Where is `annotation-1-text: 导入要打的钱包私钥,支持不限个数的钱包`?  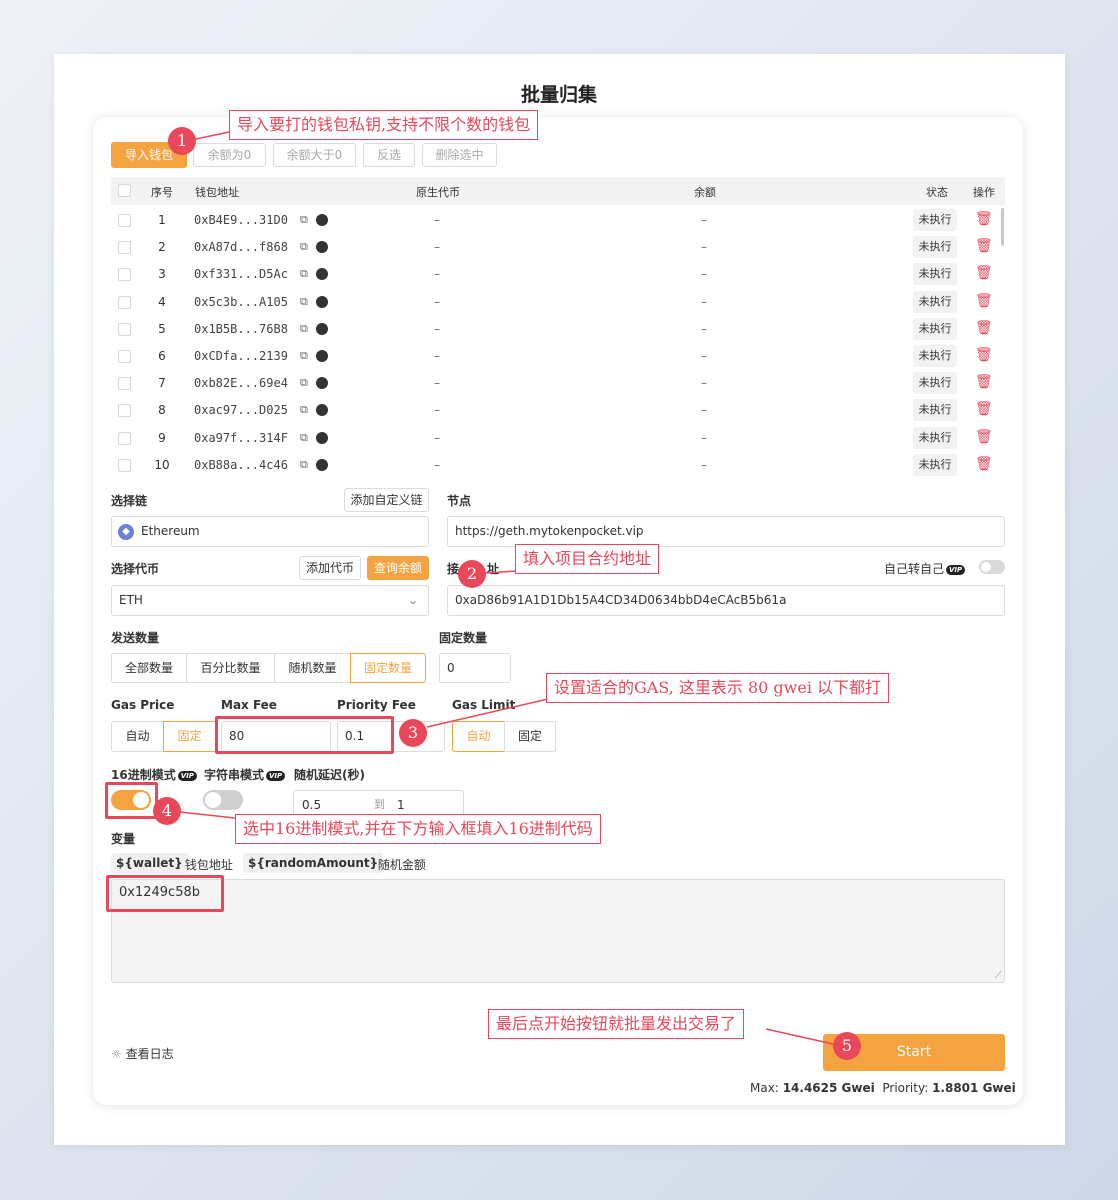 annotation-1-text: 导入要打的钱包私钥,支持不限个数的钱包 is located at coordinates (384, 125).